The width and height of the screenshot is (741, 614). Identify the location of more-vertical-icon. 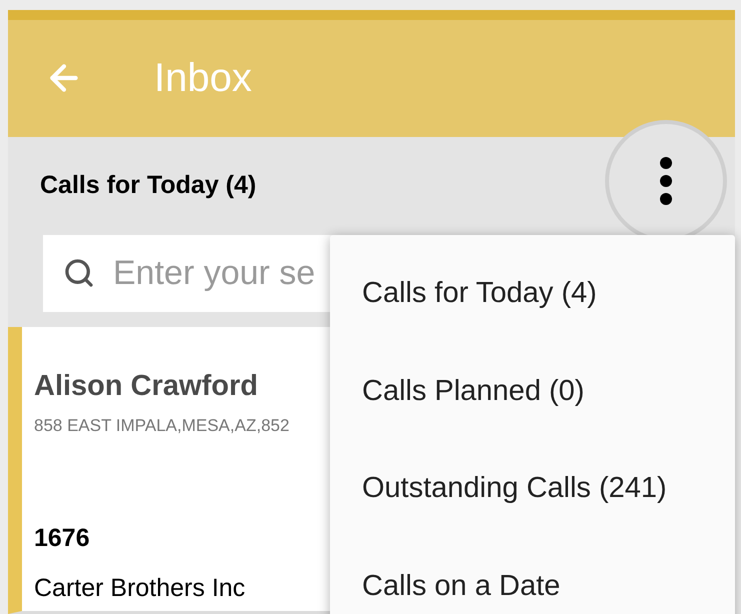
(666, 181).